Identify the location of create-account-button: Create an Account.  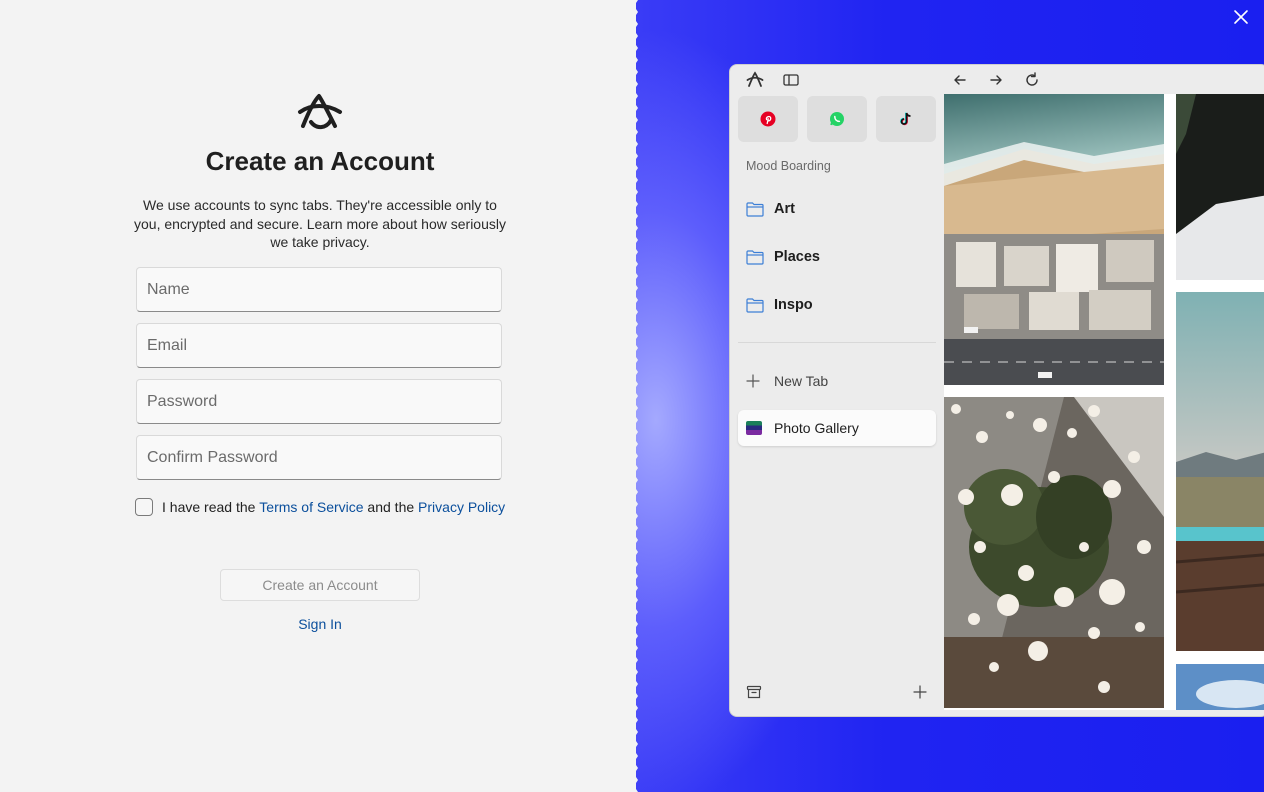
(320, 585).